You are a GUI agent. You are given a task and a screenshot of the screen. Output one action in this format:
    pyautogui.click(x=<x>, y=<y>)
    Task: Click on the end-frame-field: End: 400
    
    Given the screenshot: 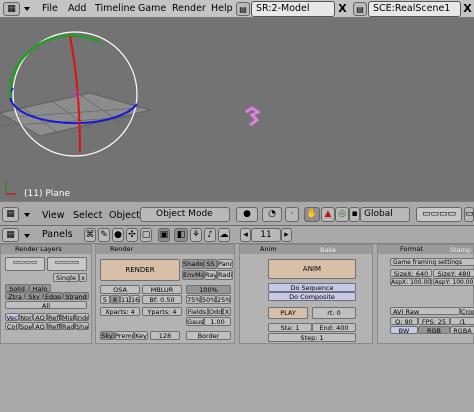 What is the action you would take?
    pyautogui.click(x=334, y=327)
    